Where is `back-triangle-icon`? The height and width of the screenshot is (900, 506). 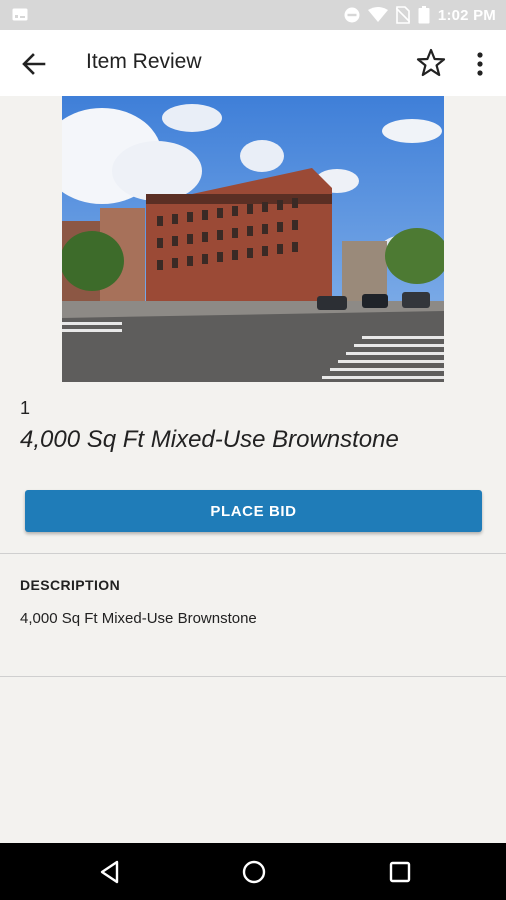
back-triangle-icon is located at coordinates (110, 872).